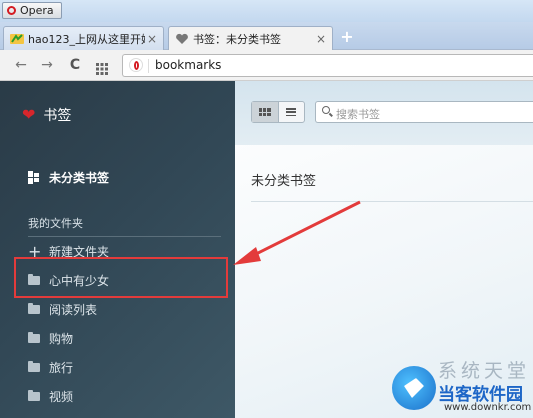  I want to click on list-view-icon, so click(291, 112).